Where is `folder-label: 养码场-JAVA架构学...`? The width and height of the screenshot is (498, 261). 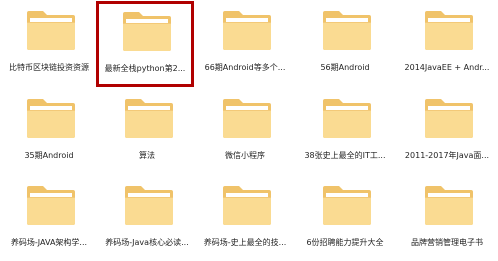 folder-label: 养码场-JAVA架构学... is located at coordinates (49, 242).